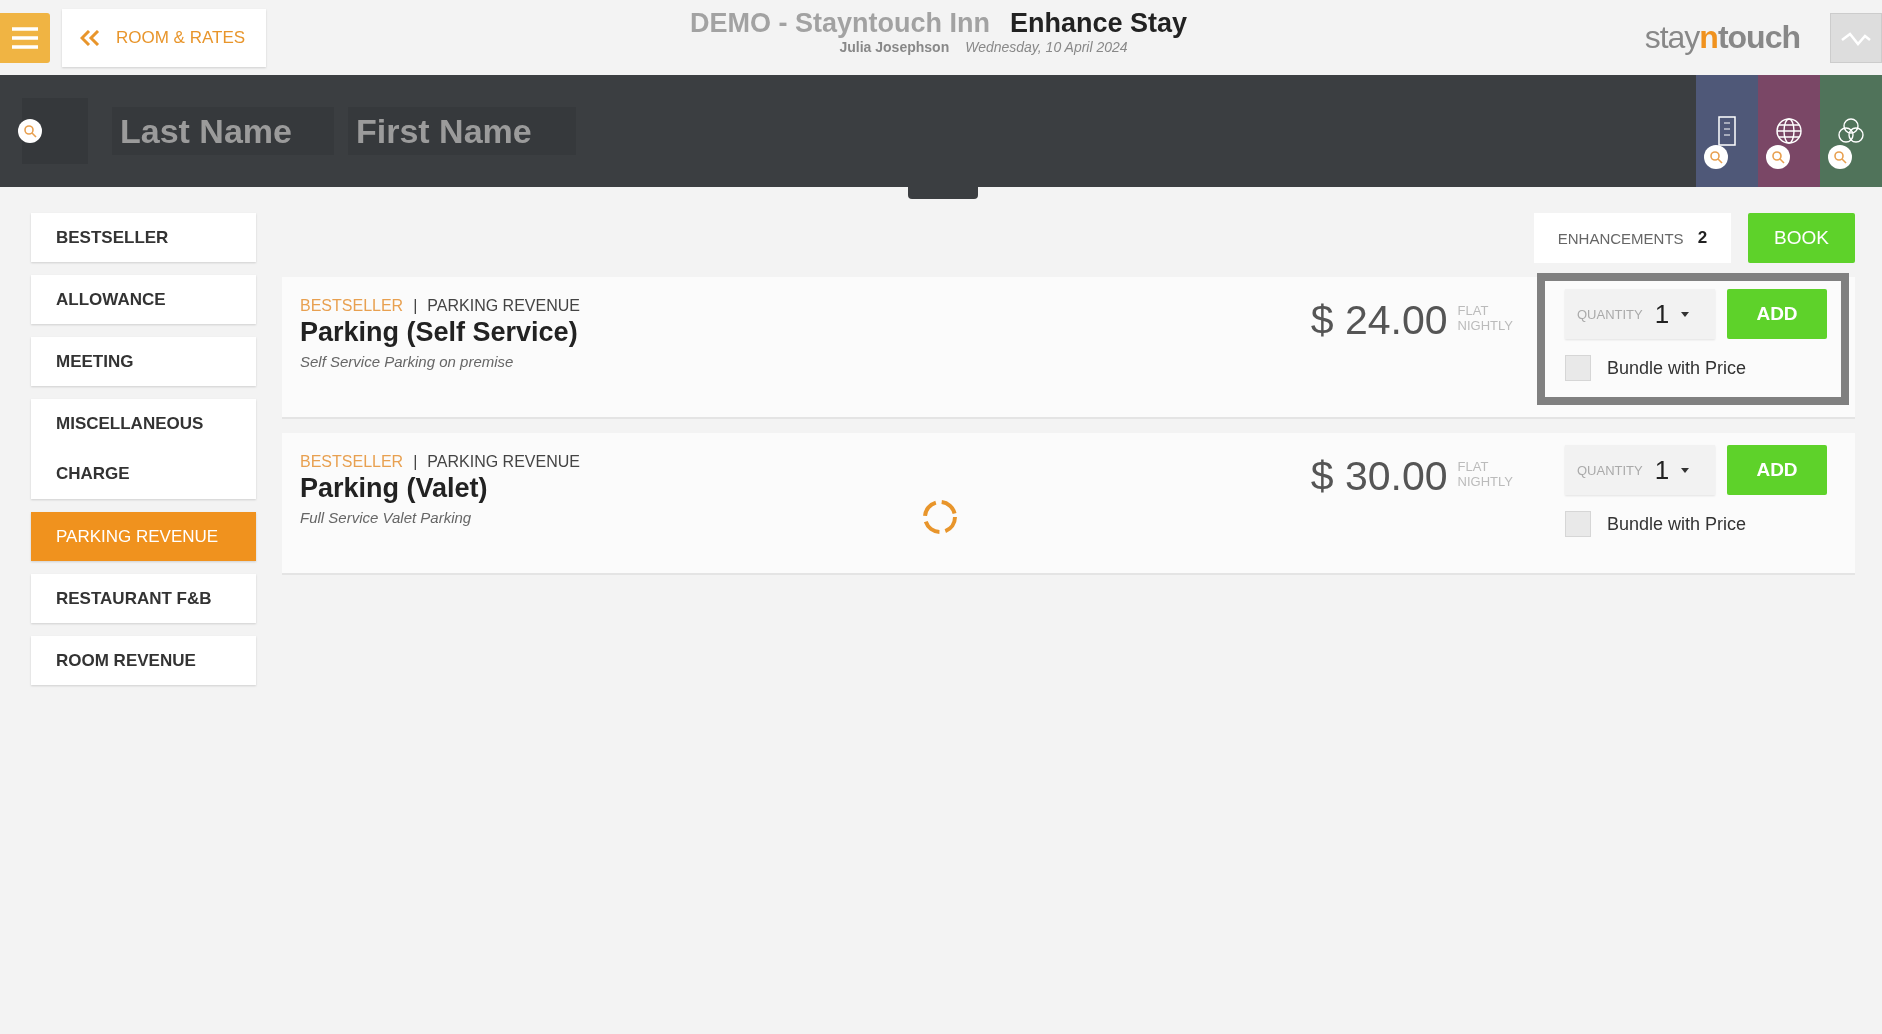  What do you see at coordinates (462, 131) in the screenshot?
I see `first-name-field: First Name` at bounding box center [462, 131].